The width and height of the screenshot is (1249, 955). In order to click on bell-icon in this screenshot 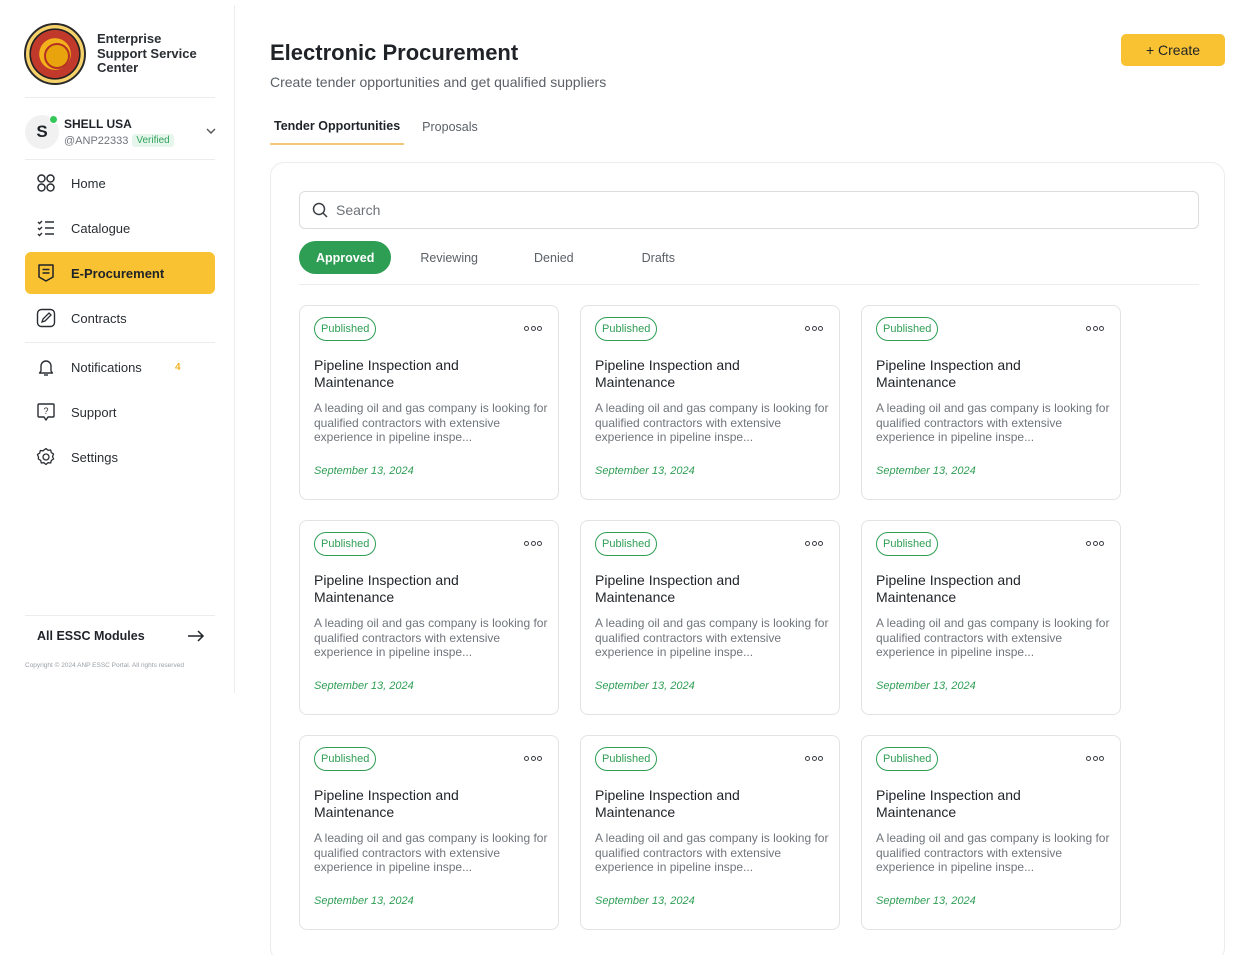, I will do `click(46, 367)`.